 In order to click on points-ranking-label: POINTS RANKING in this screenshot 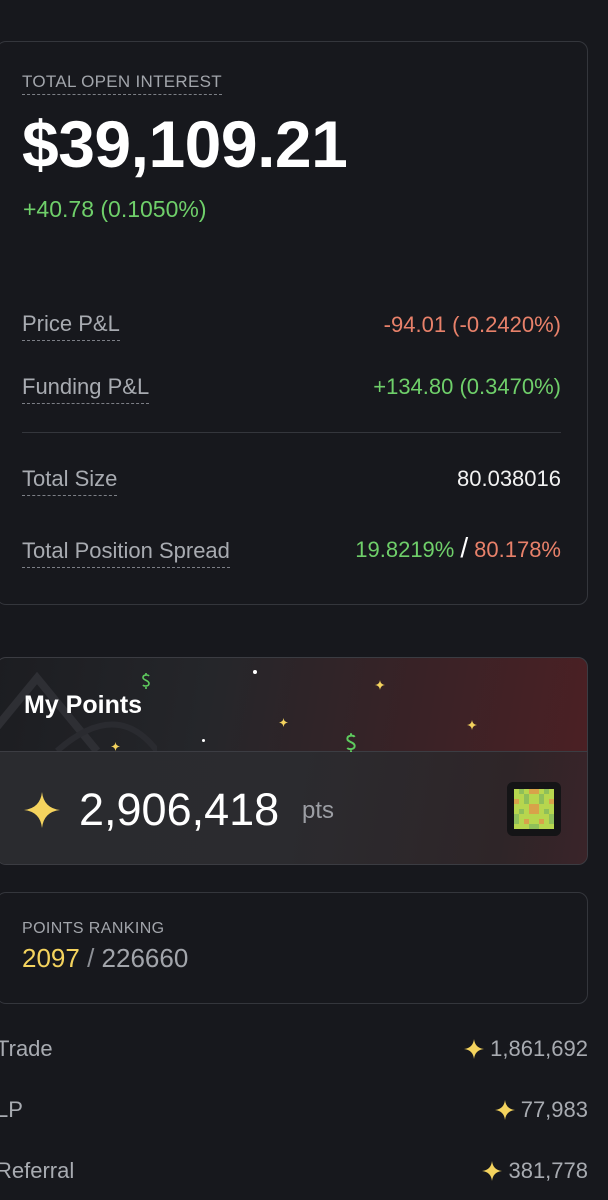, I will do `click(93, 928)`.